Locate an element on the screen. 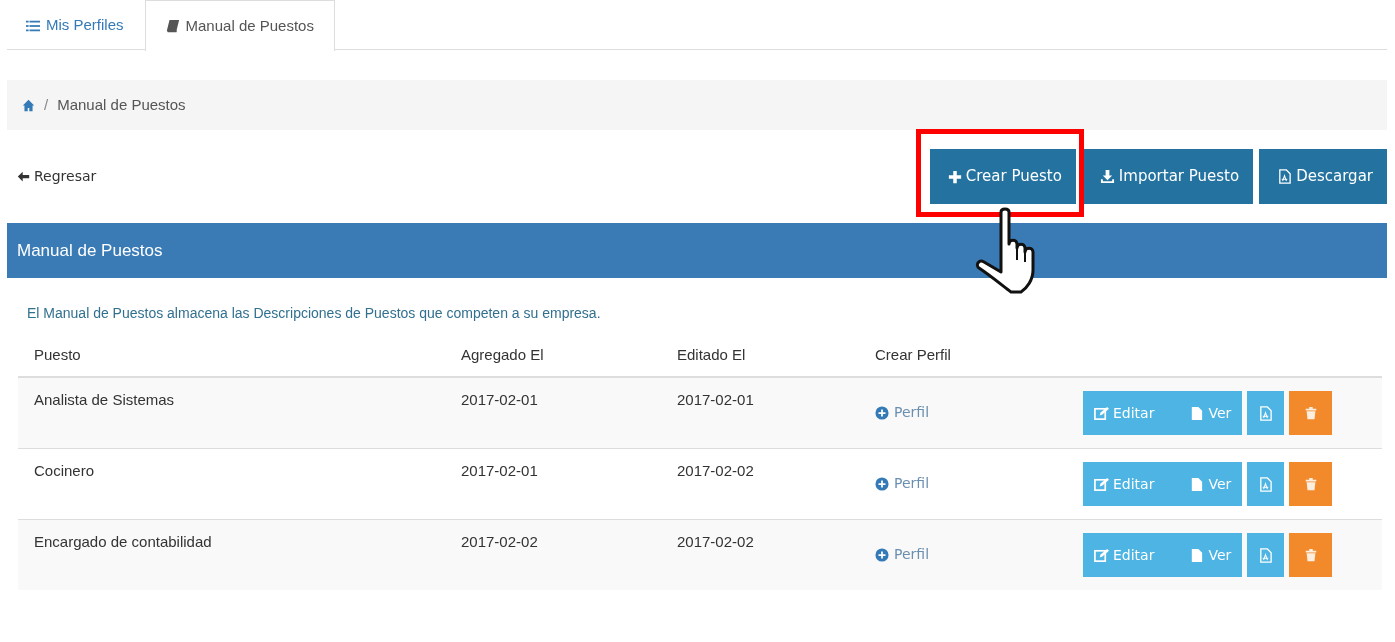 Image resolution: width=1395 pixels, height=642 pixels. back-link: Regresar is located at coordinates (57, 176).